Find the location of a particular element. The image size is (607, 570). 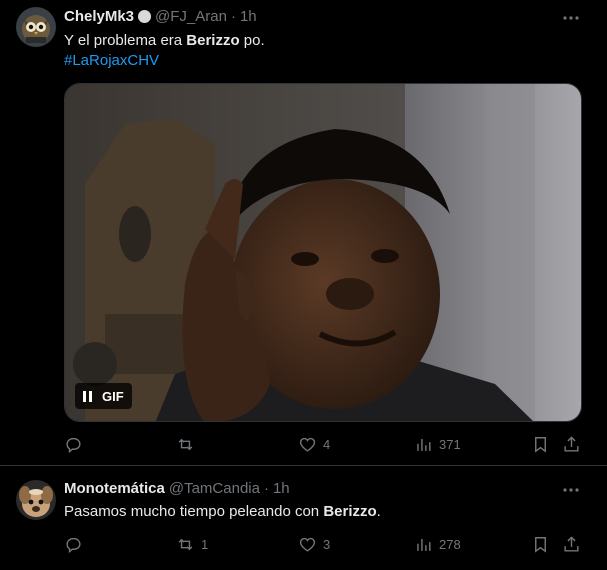

author-name: ChelyMk3 is located at coordinates (99, 16).